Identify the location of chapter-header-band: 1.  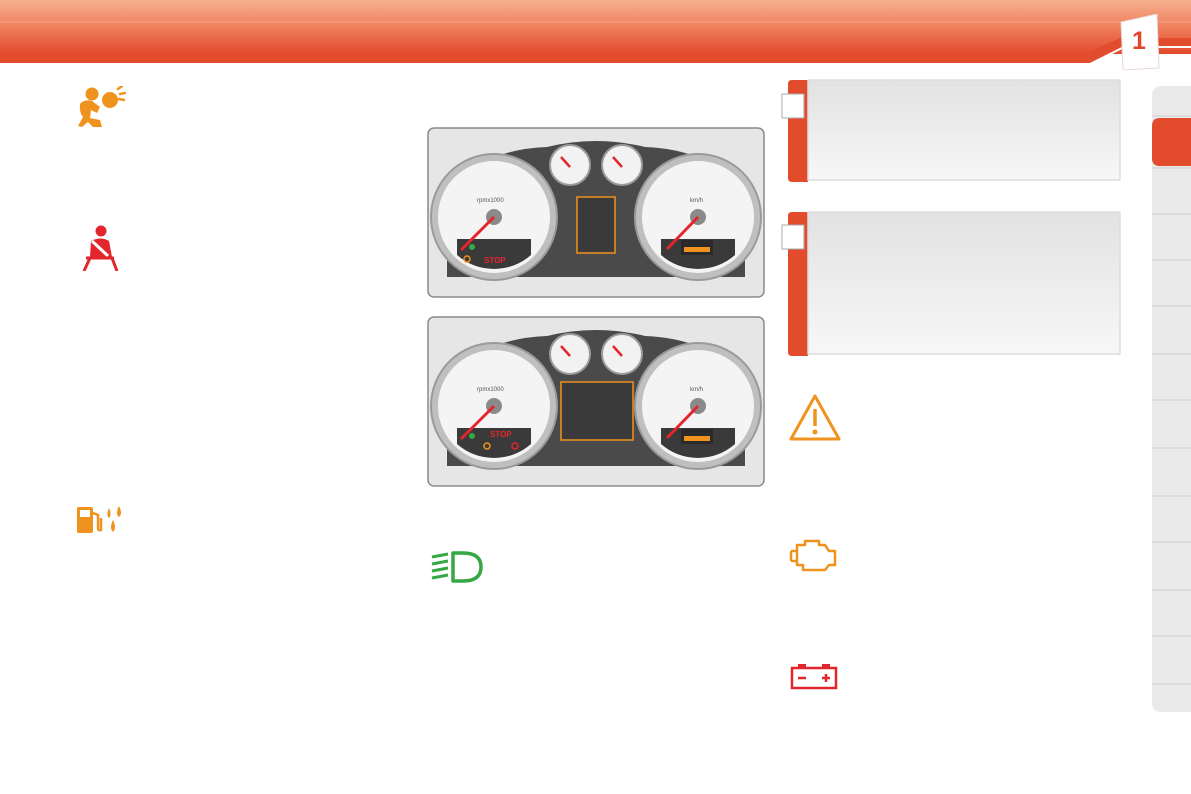
(595, 35).